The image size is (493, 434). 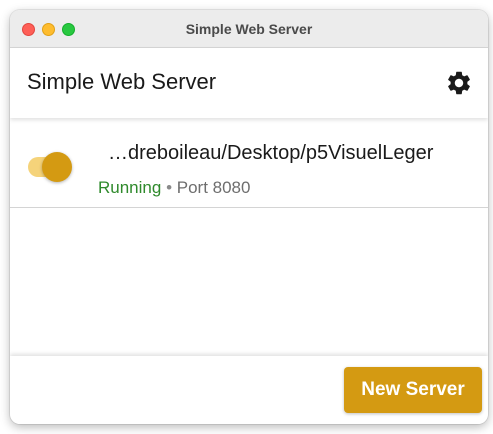 I want to click on page-title: Simple Web Server, so click(x=122, y=81).